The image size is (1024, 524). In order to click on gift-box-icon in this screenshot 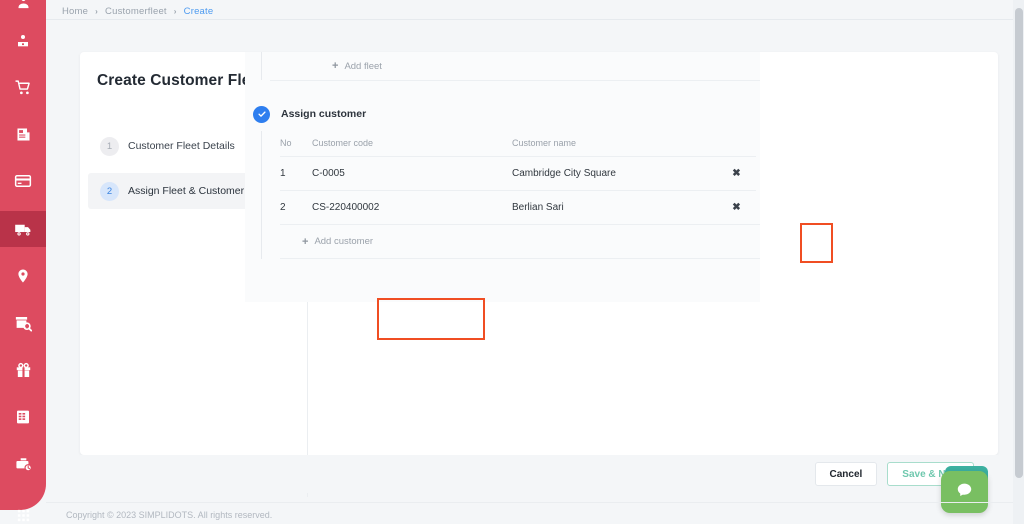, I will do `click(23, 370)`.